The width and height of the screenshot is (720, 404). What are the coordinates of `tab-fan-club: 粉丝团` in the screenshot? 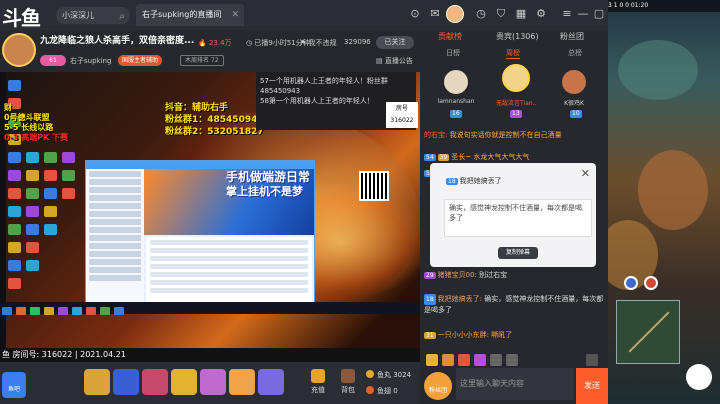 It's located at (572, 37).